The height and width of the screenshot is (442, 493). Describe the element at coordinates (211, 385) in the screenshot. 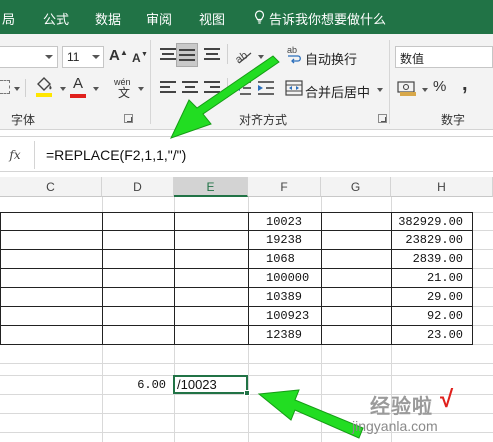

I see `active-cell-e` at that location.